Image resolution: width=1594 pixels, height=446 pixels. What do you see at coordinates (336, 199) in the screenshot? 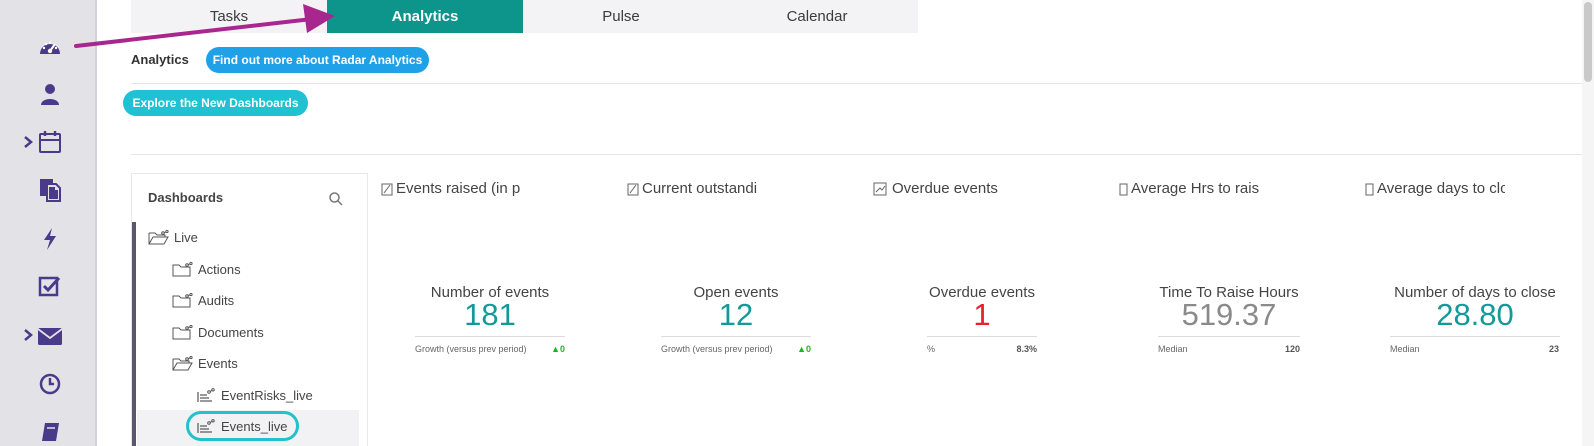
I see `search-icon` at bounding box center [336, 199].